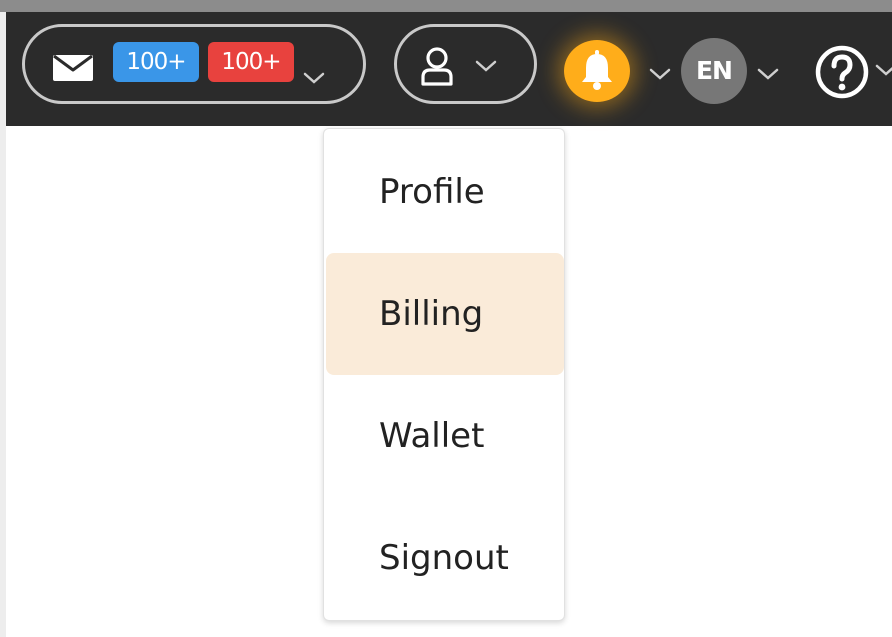 Image resolution: width=892 pixels, height=637 pixels. I want to click on top-strip, so click(446, 6).